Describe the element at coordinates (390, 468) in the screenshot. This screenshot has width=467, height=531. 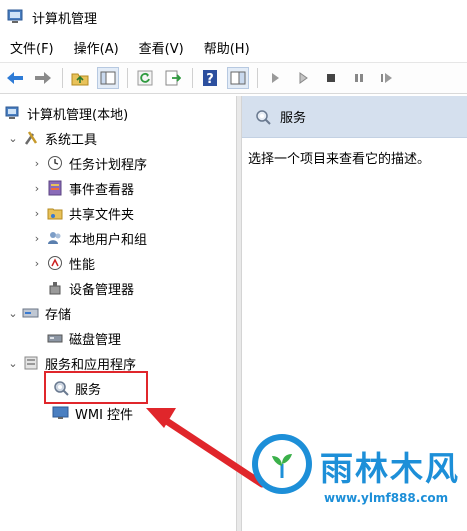
I see `watermark-title: 雨林木风` at that location.